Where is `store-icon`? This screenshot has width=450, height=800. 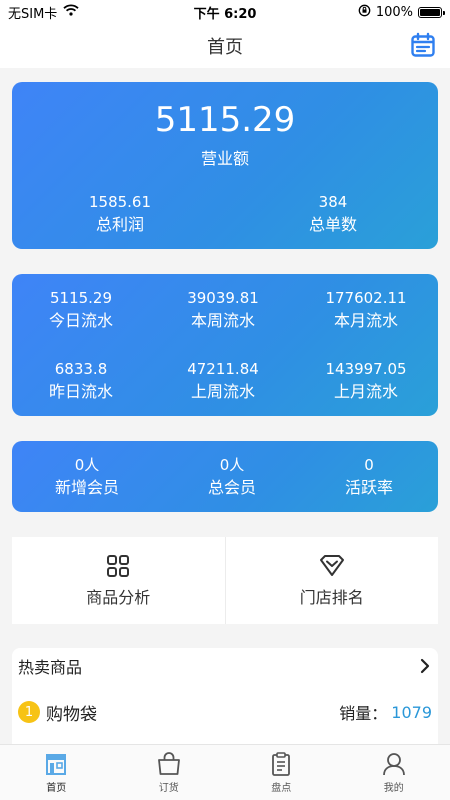
store-icon is located at coordinates (56, 764).